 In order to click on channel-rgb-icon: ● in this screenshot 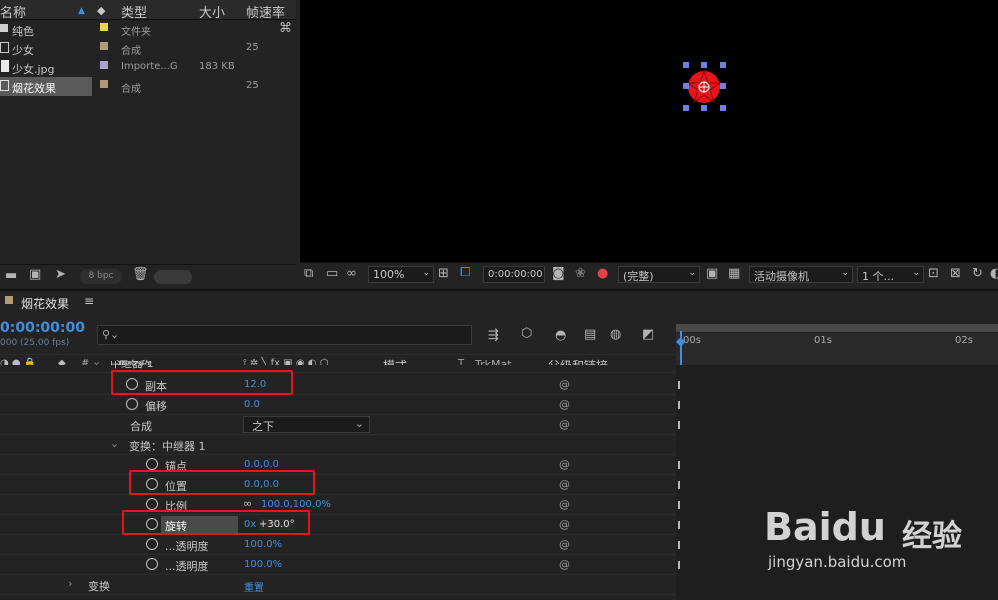, I will do `click(602, 273)`.